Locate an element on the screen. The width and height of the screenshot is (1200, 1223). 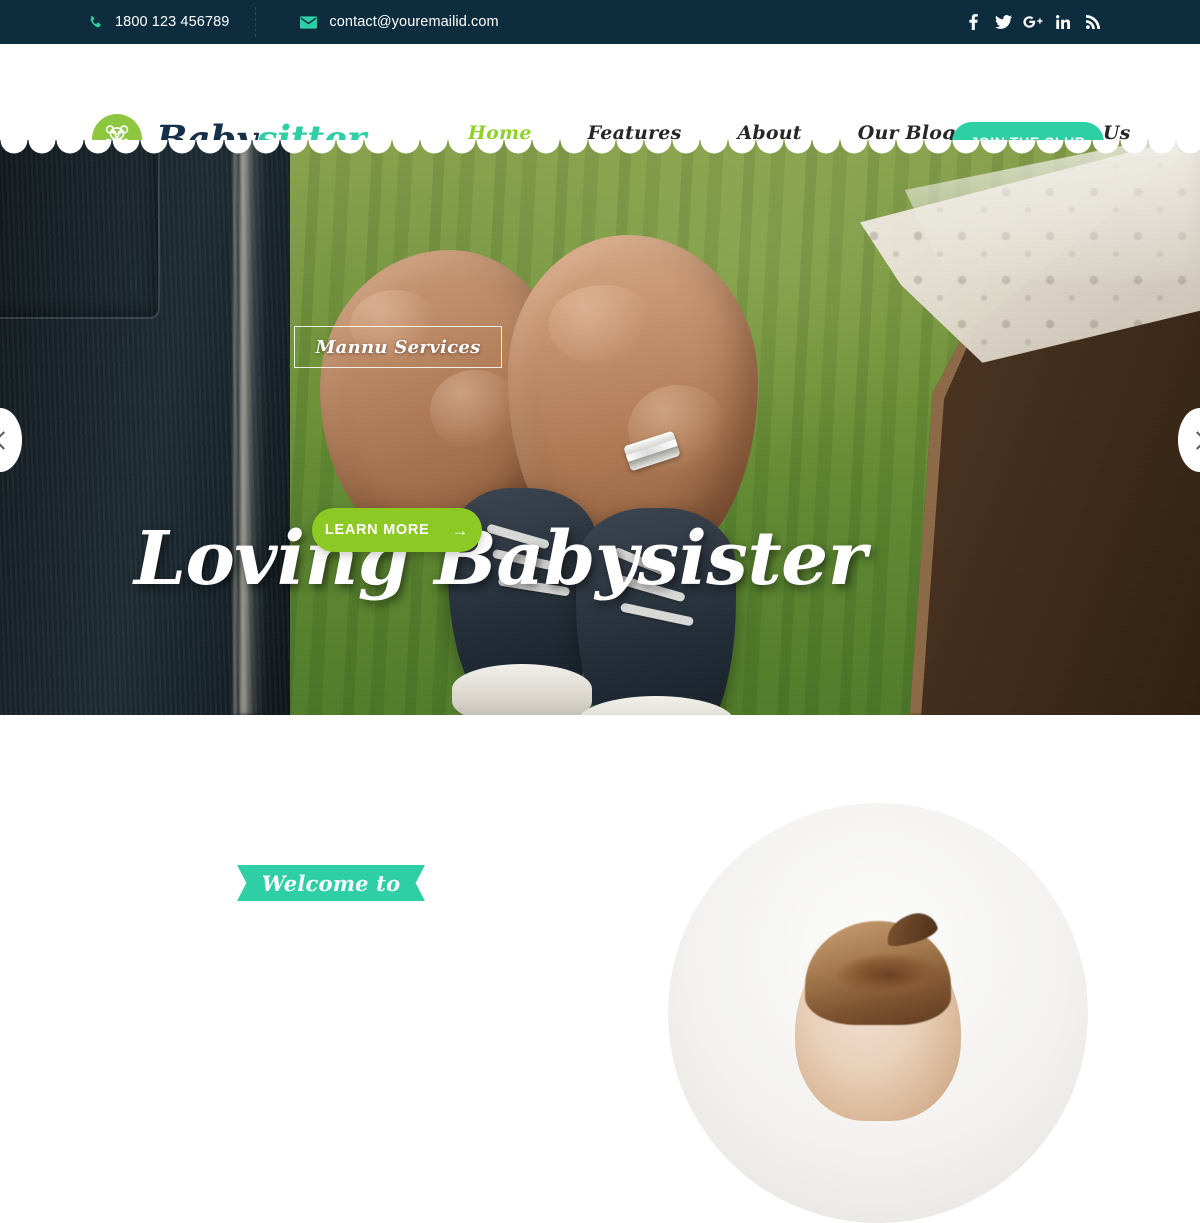
hero-title: Loving Babysister is located at coordinates (500, 559).